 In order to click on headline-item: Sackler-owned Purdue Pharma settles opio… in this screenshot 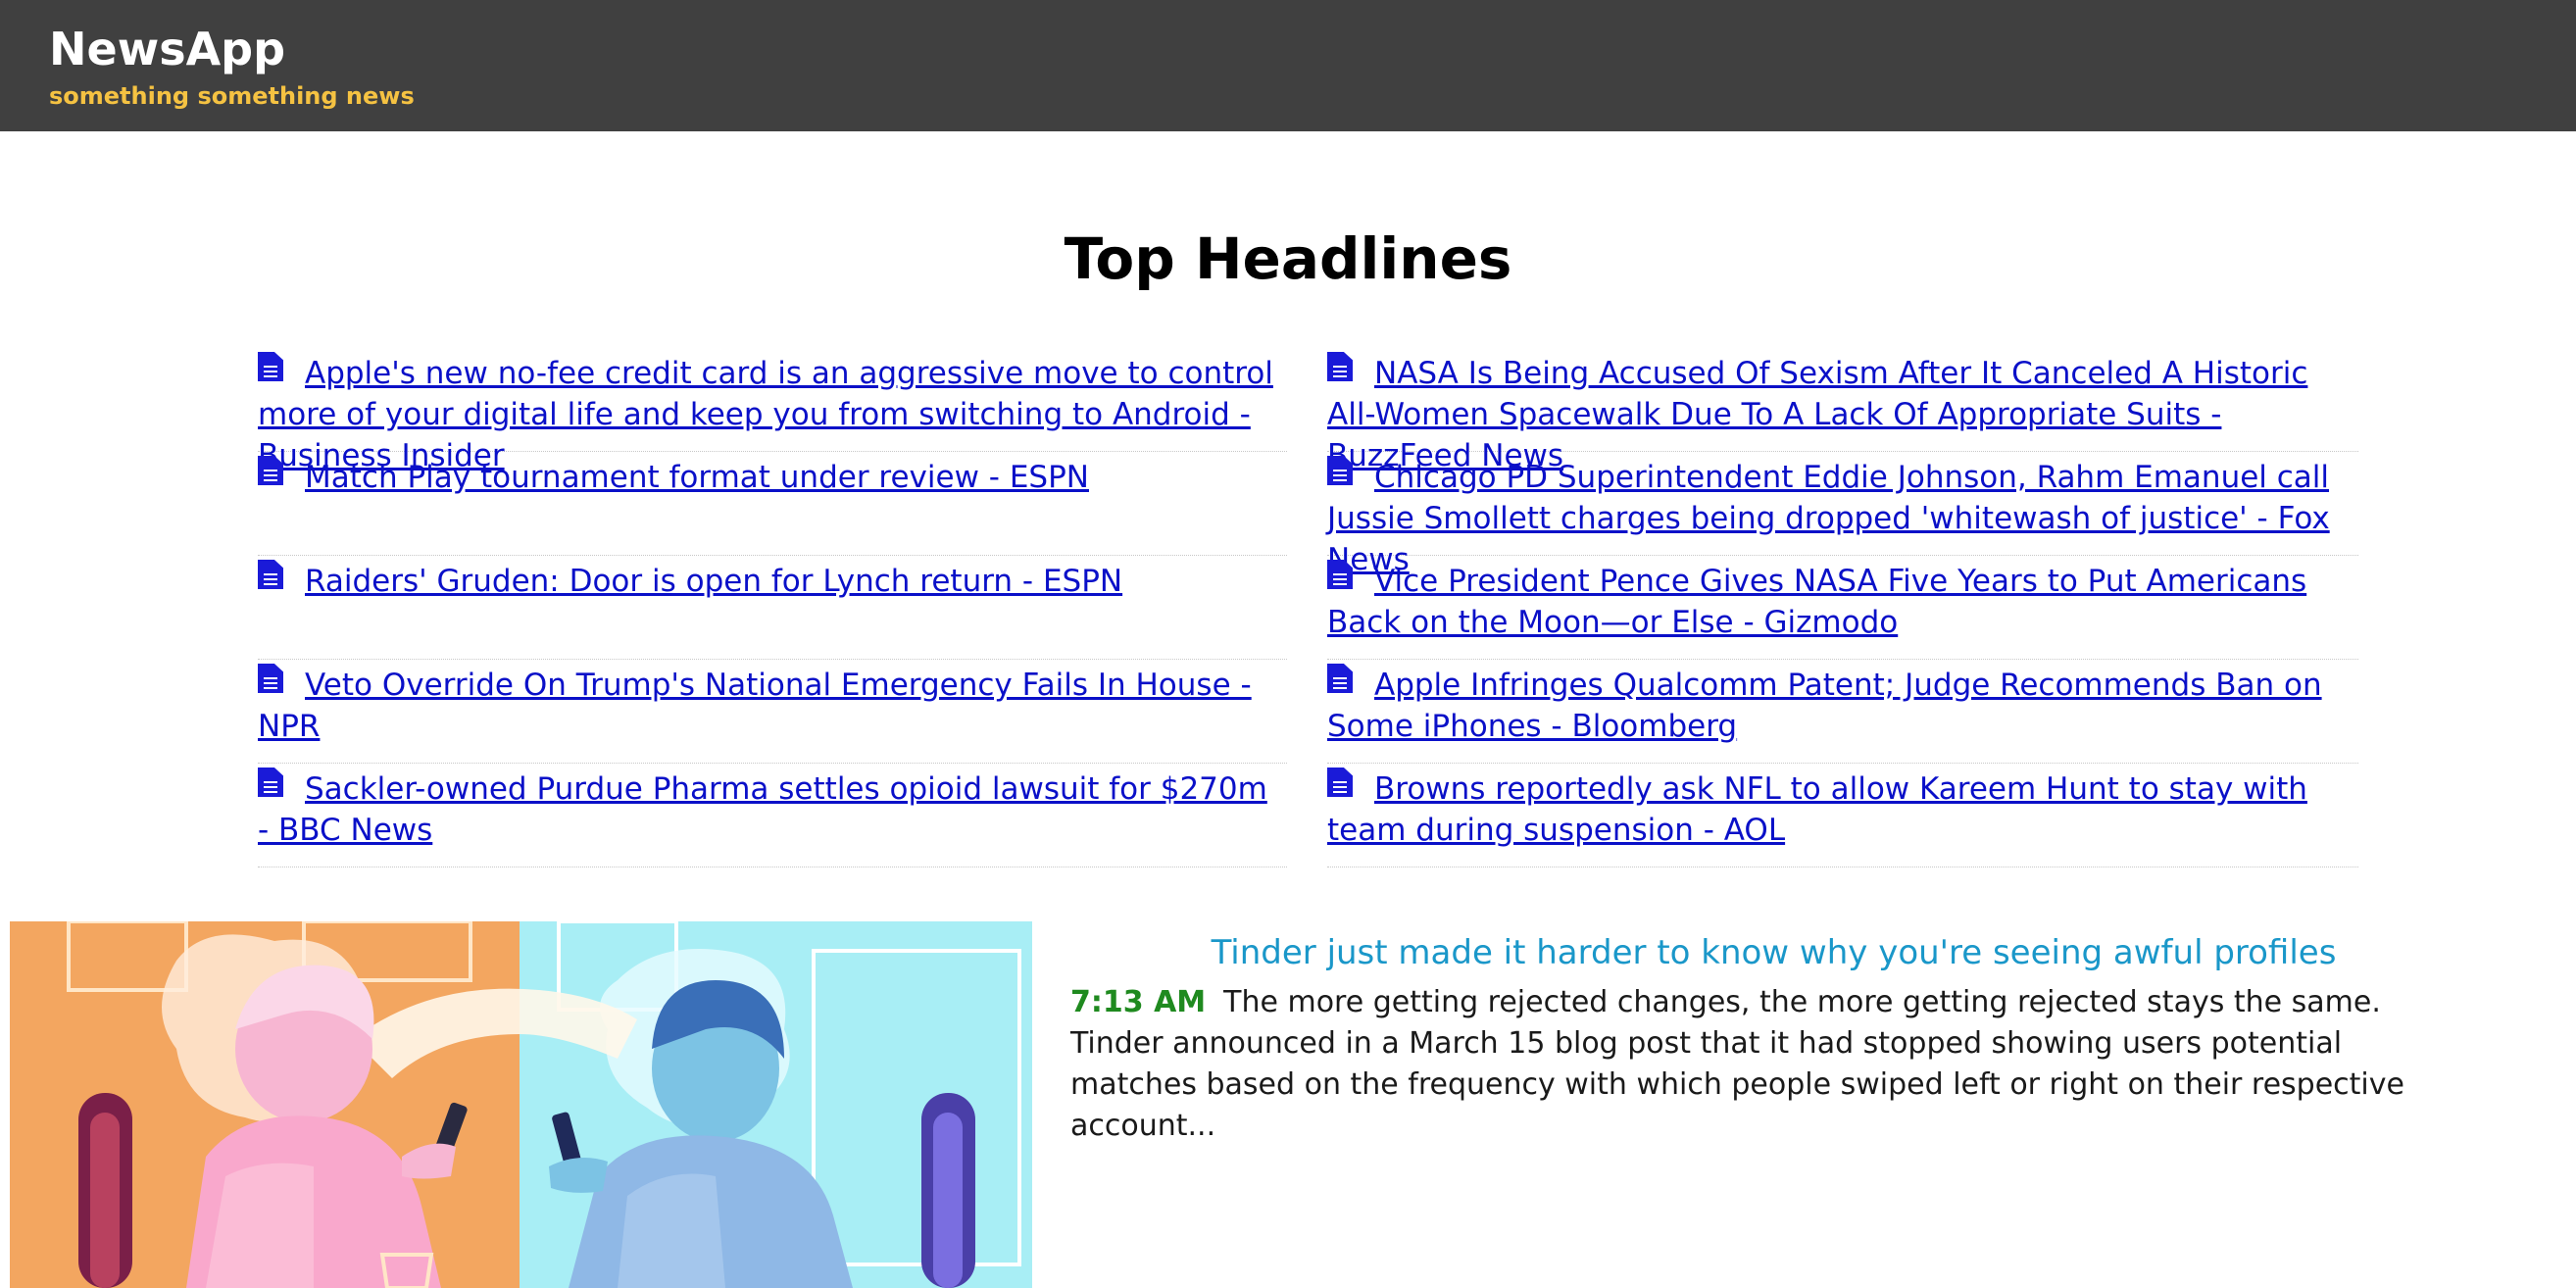, I will do `click(772, 815)`.